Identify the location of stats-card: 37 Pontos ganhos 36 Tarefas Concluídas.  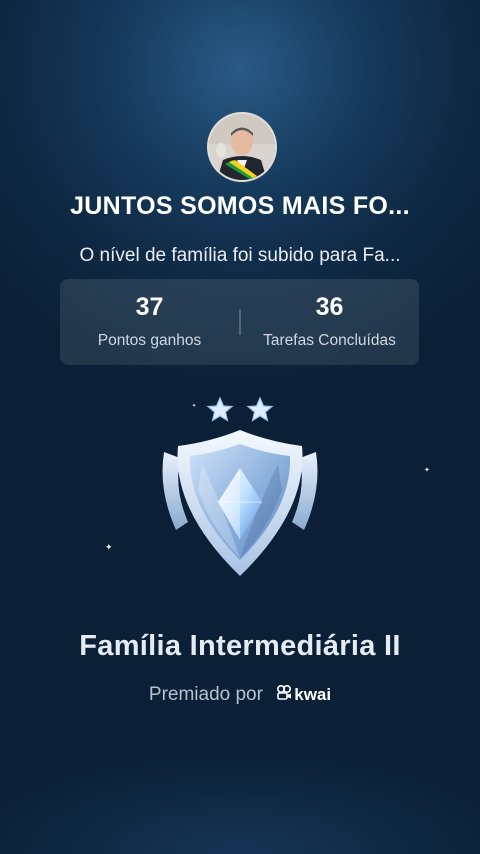
(239, 322).